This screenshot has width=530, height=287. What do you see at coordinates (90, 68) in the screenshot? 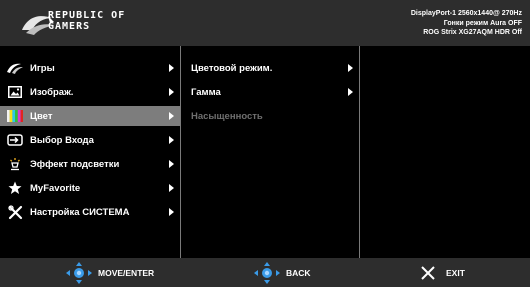
I see `menu-item-games: Игры` at bounding box center [90, 68].